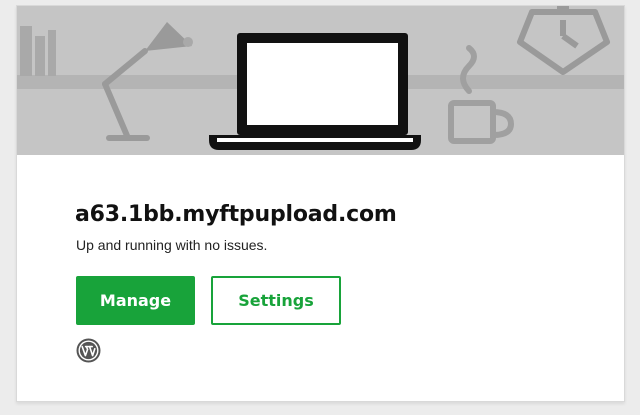 The image size is (640, 415). I want to click on coffee-mug-icon, so click(481, 94).